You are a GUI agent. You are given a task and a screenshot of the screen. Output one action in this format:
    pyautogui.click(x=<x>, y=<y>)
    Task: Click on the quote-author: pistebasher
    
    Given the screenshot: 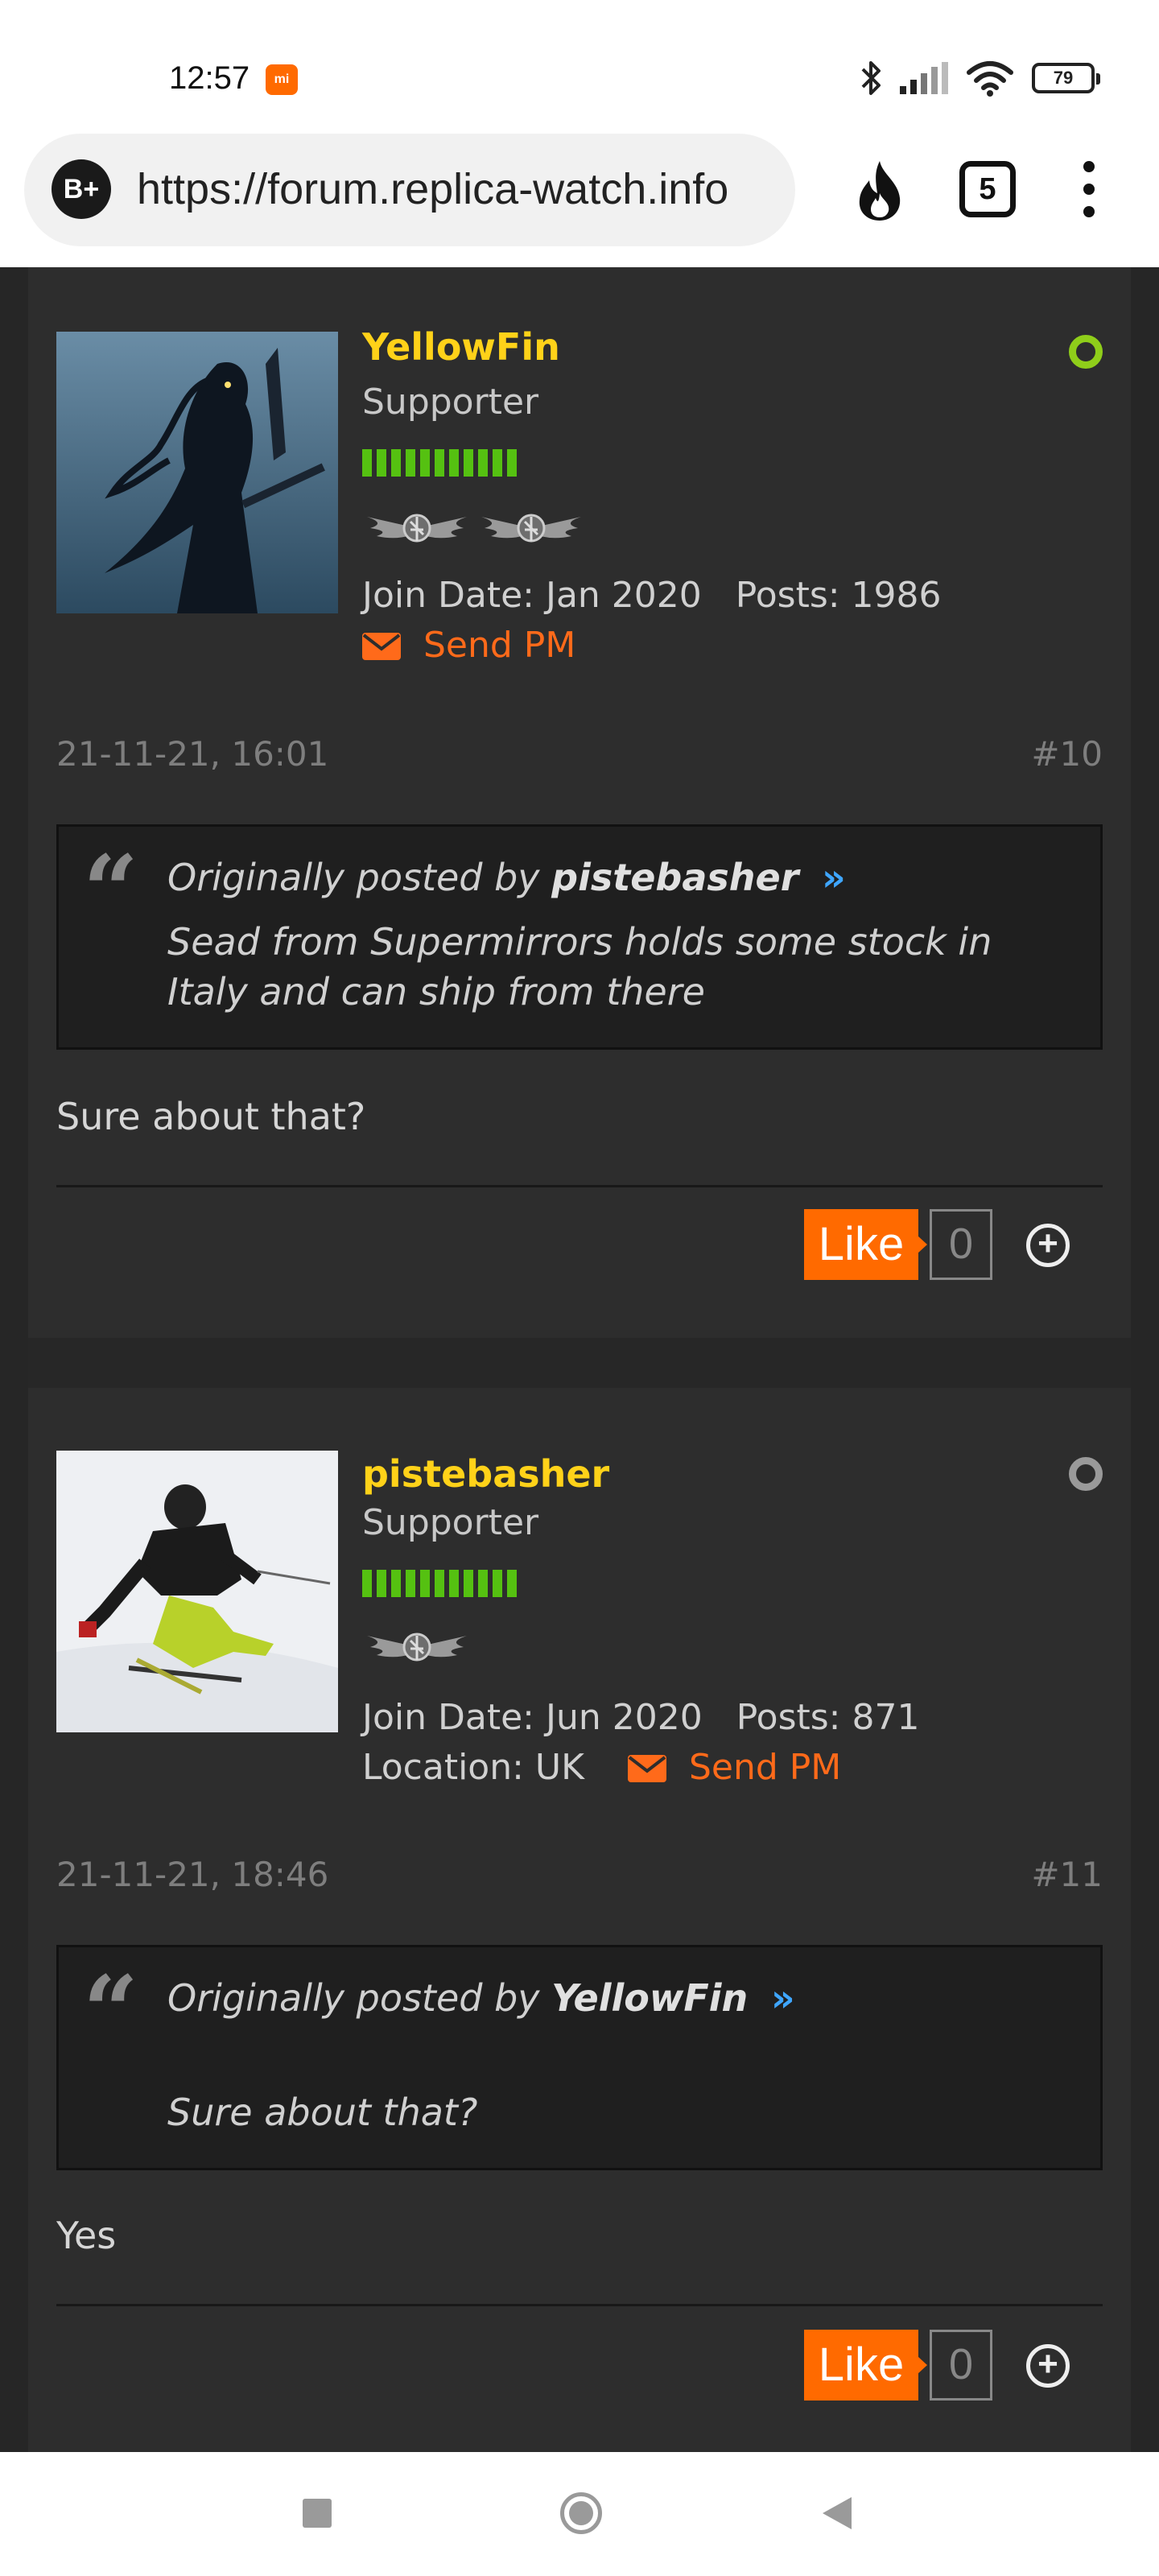 What is the action you would take?
    pyautogui.click(x=674, y=877)
    